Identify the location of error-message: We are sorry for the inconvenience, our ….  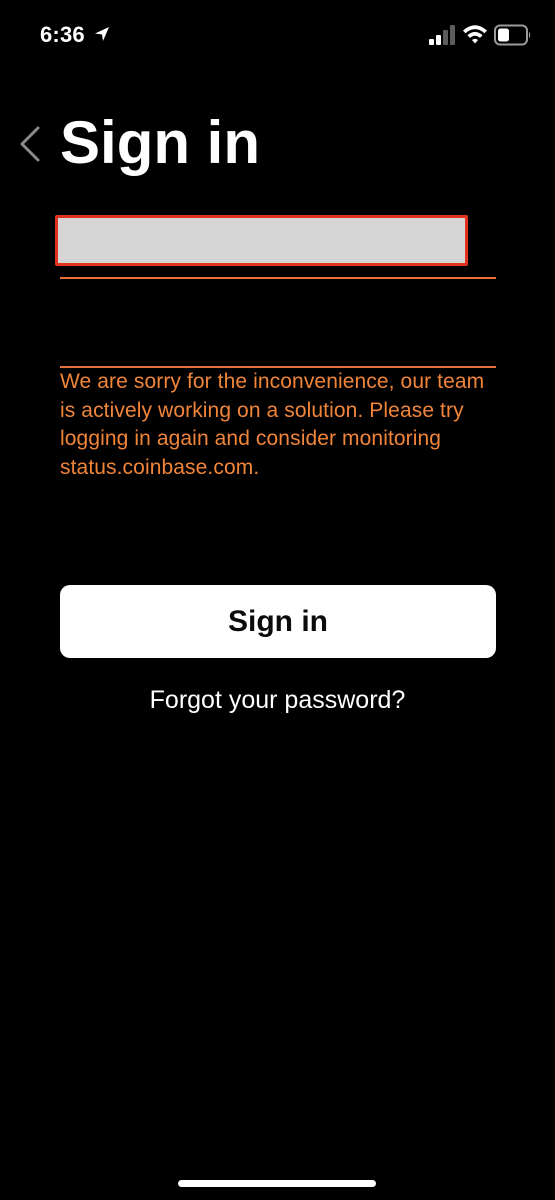
(272, 424).